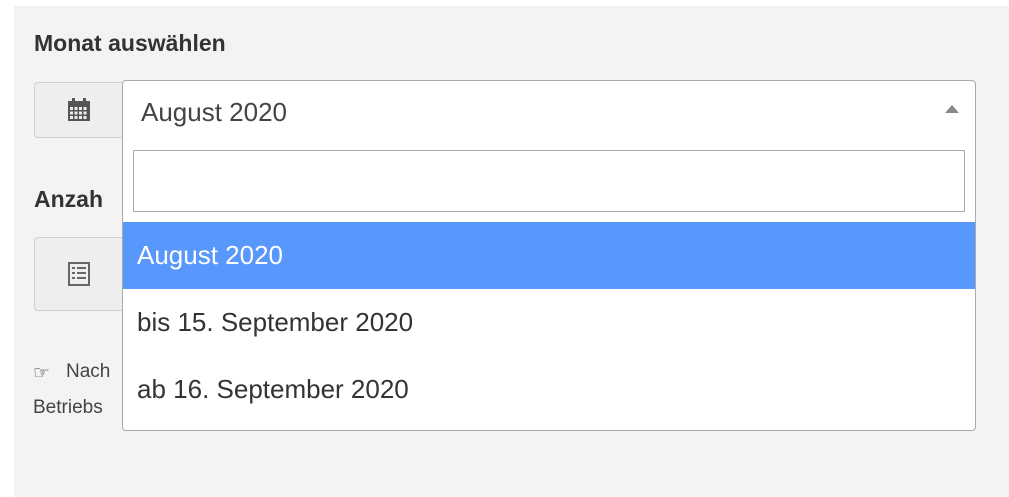 Image resolution: width=1009 pixels, height=497 pixels. Describe the element at coordinates (549, 181) in the screenshot. I see `dropdown-search-input` at that location.